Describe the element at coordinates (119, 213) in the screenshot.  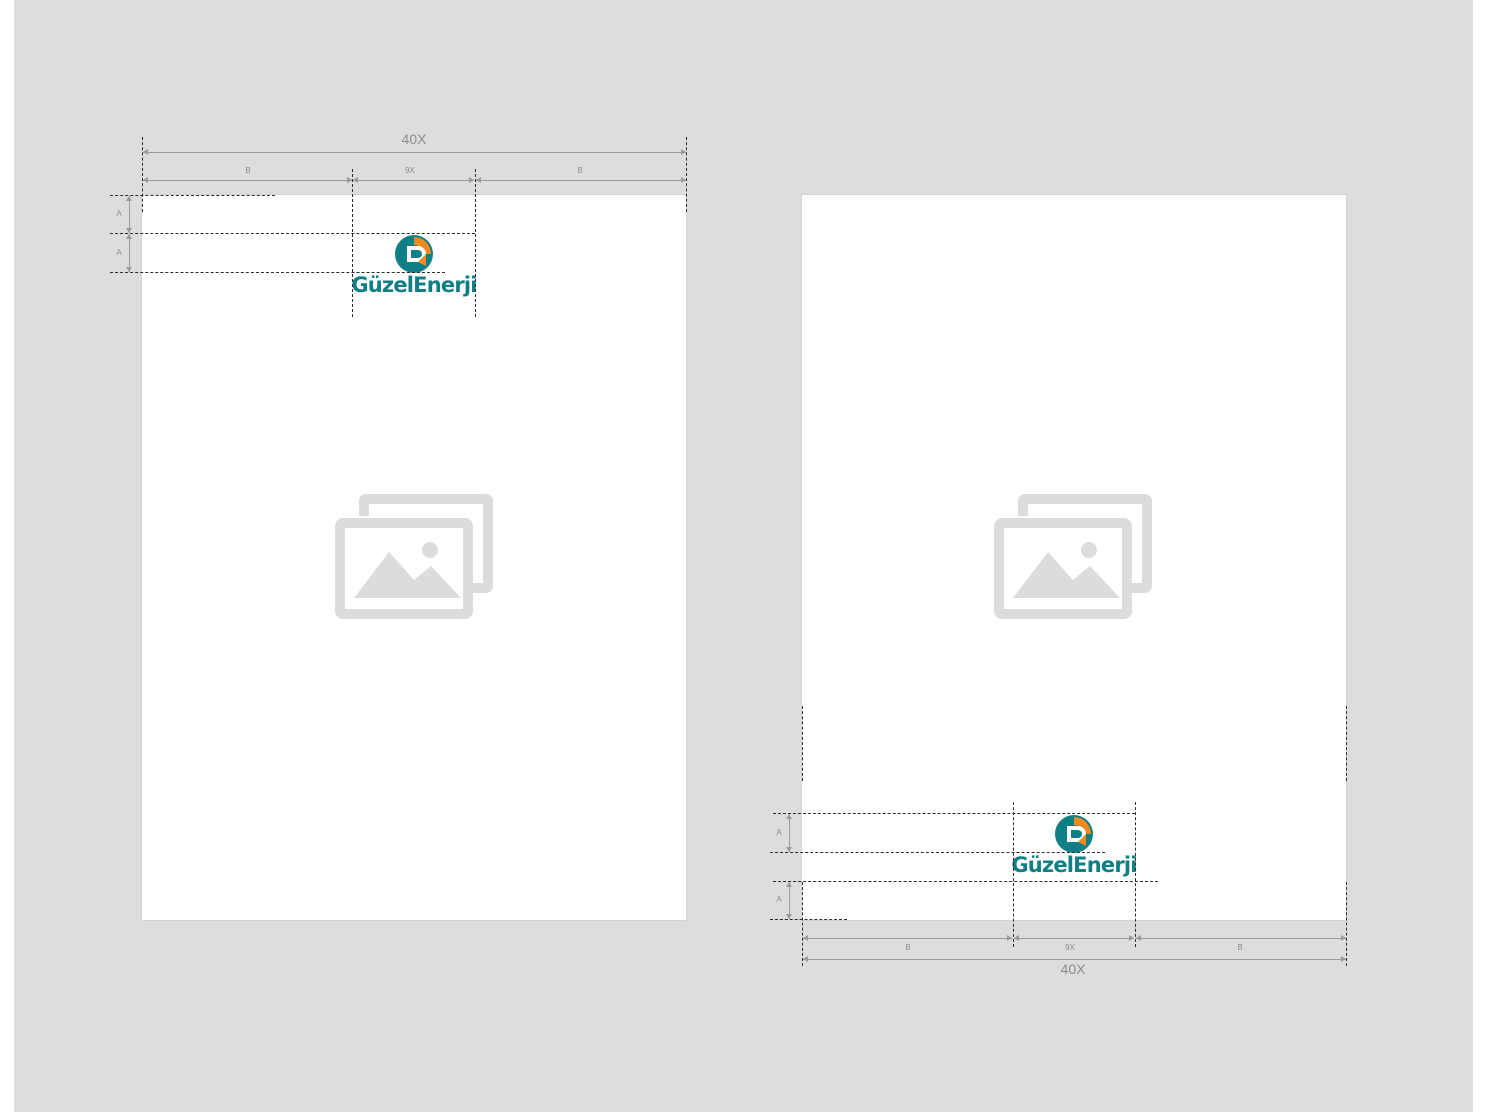
I see `dimension-top-margin-label: A` at that location.